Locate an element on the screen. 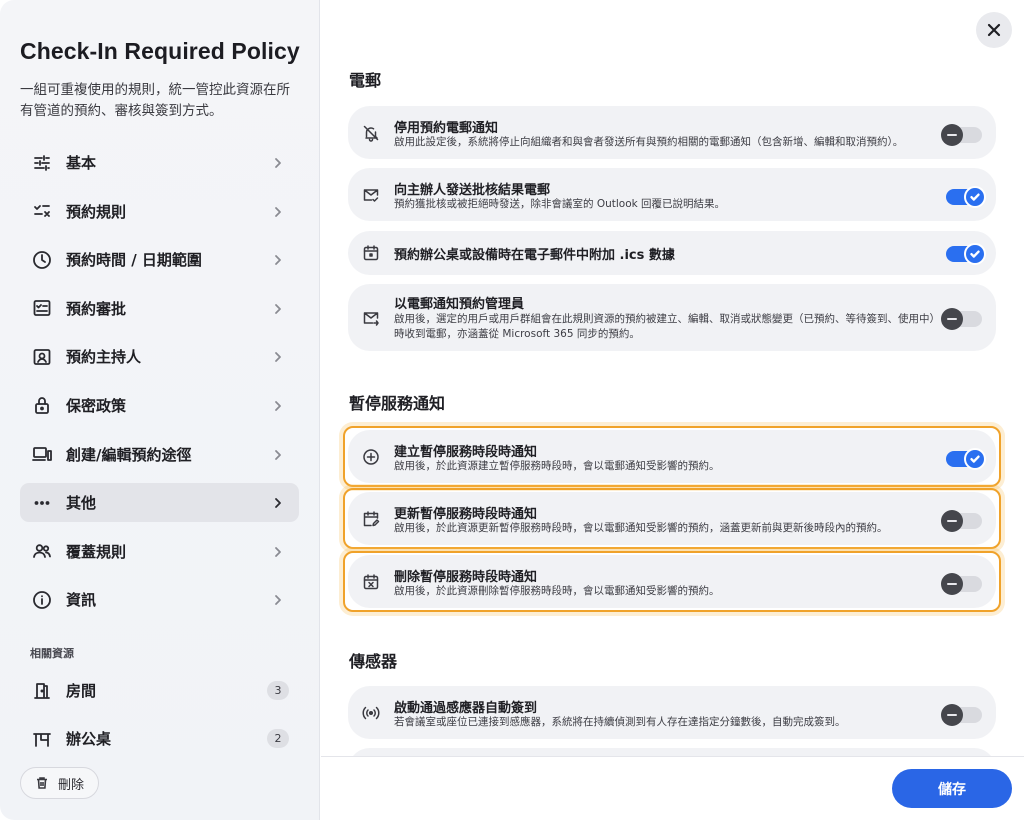  lock-icon is located at coordinates (42, 405).